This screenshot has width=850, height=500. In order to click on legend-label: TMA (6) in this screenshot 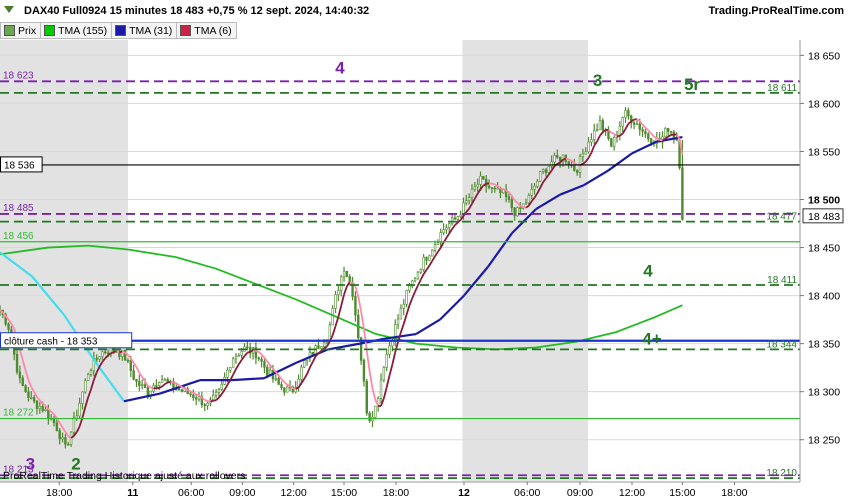, I will do `click(213, 30)`.